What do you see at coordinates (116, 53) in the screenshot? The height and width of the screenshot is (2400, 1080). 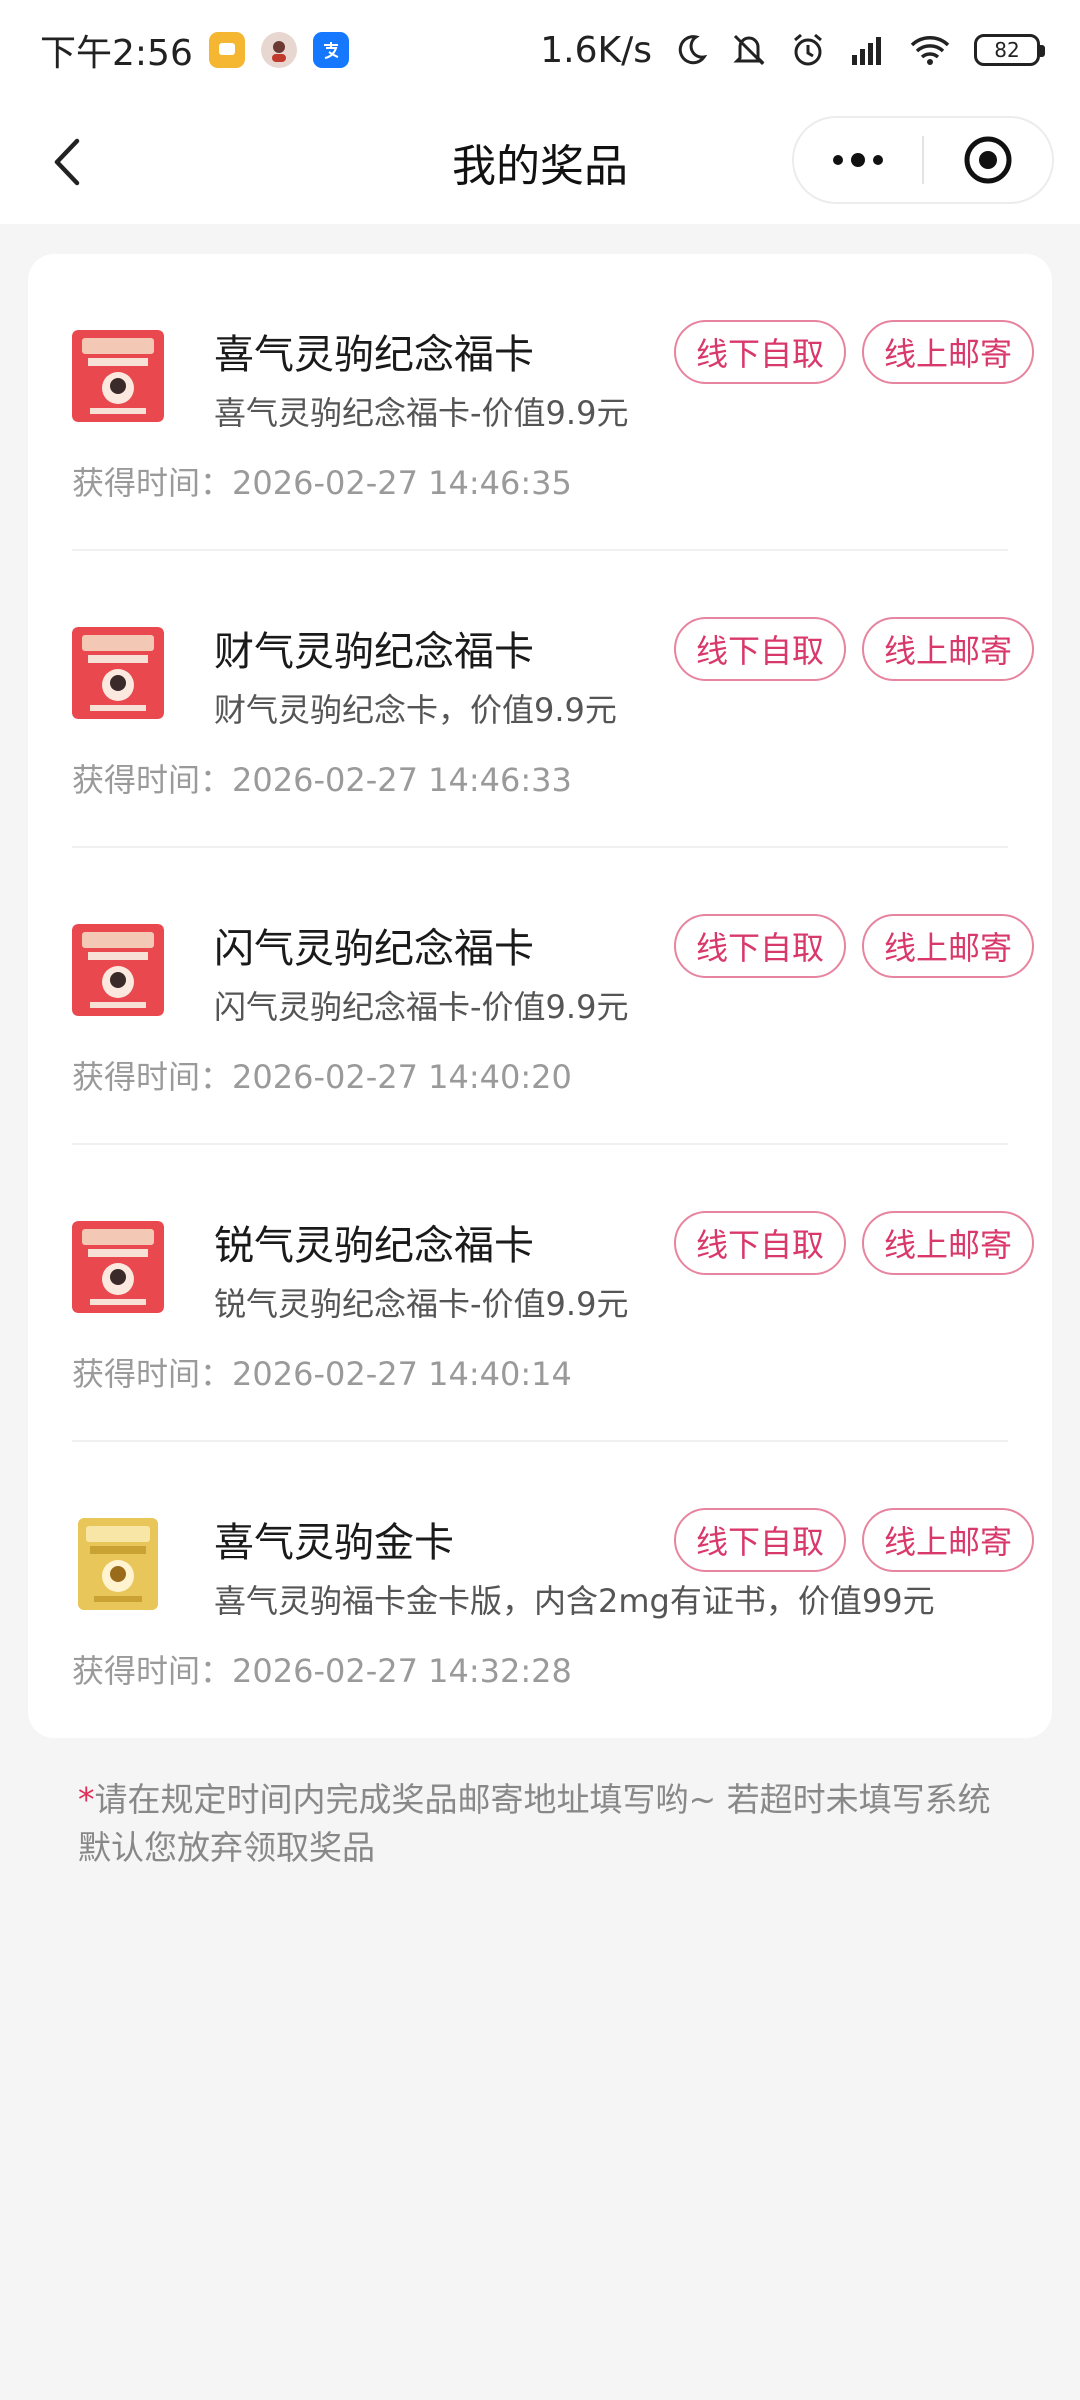 I see `status-time: 下午2:56` at bounding box center [116, 53].